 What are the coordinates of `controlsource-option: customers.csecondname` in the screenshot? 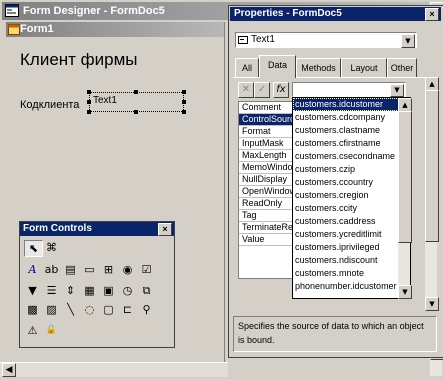 It's located at (346, 156).